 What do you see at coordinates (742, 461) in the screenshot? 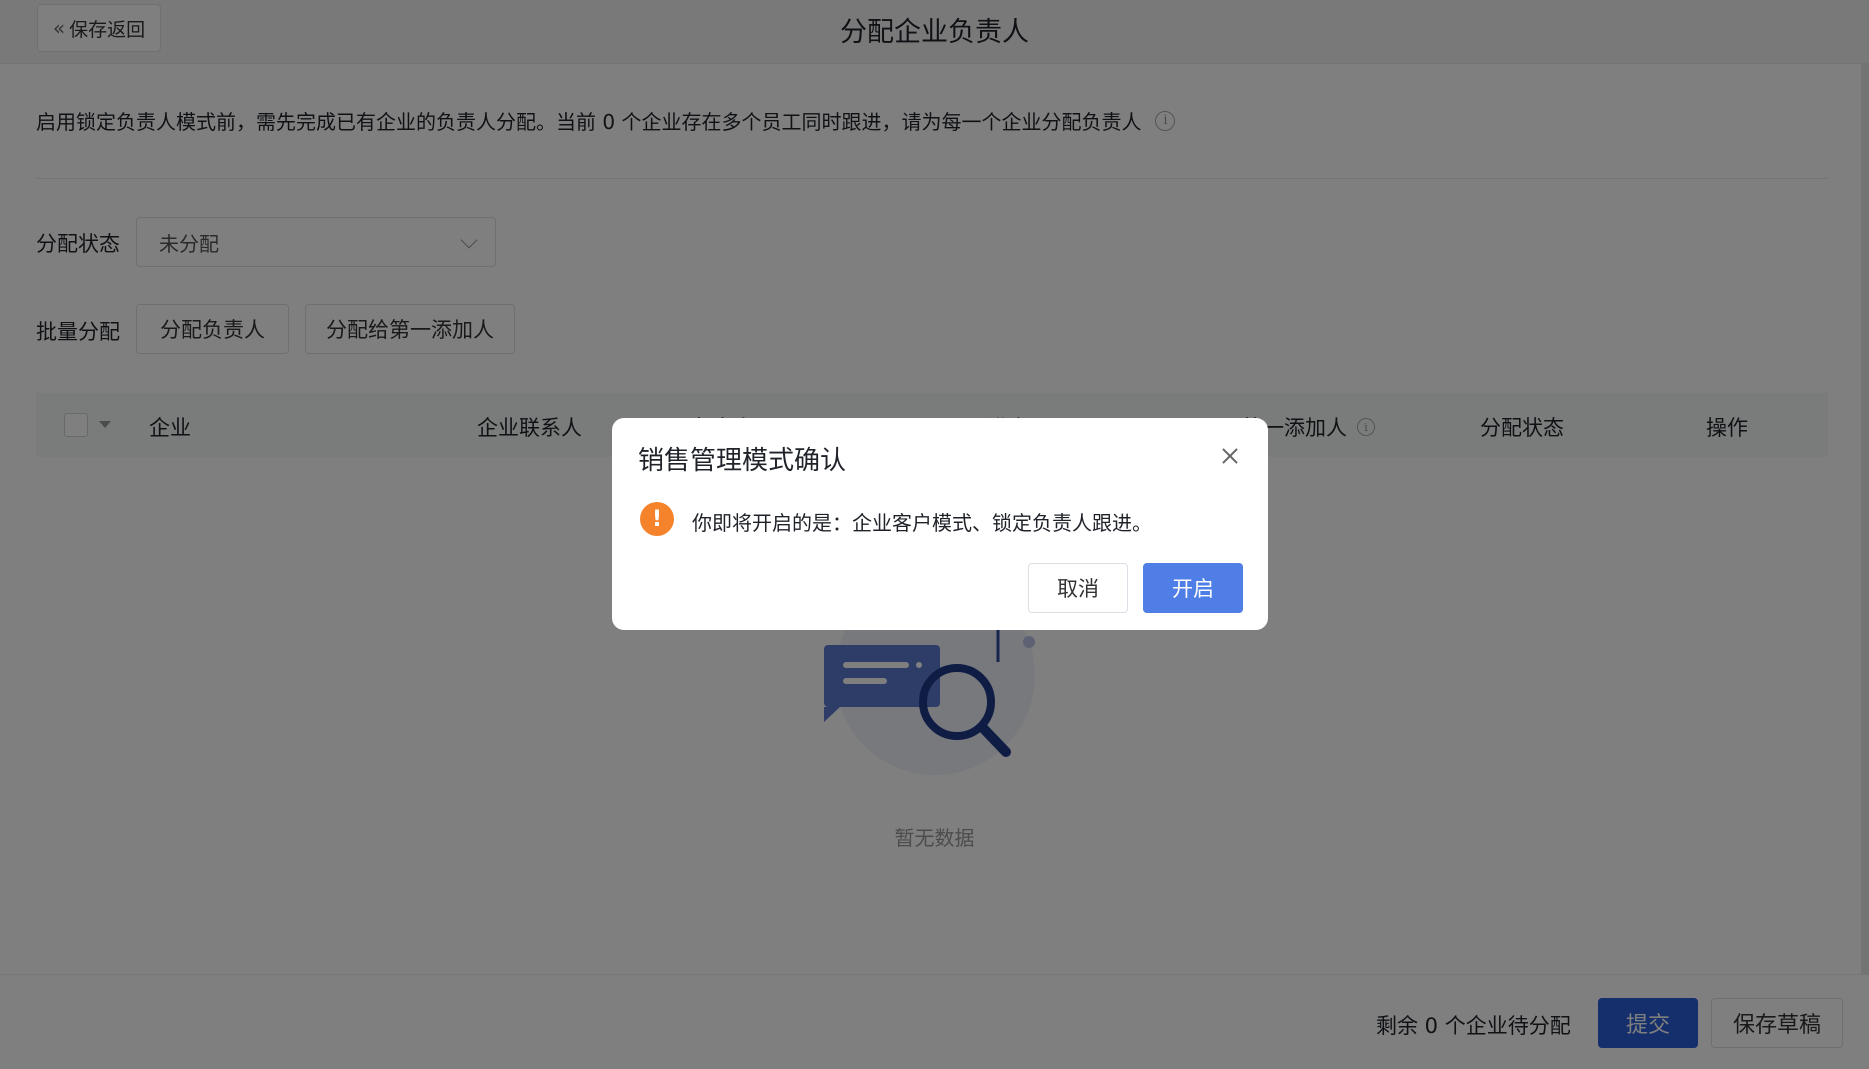
I see `modal-title: 销售管理模式确认` at bounding box center [742, 461].